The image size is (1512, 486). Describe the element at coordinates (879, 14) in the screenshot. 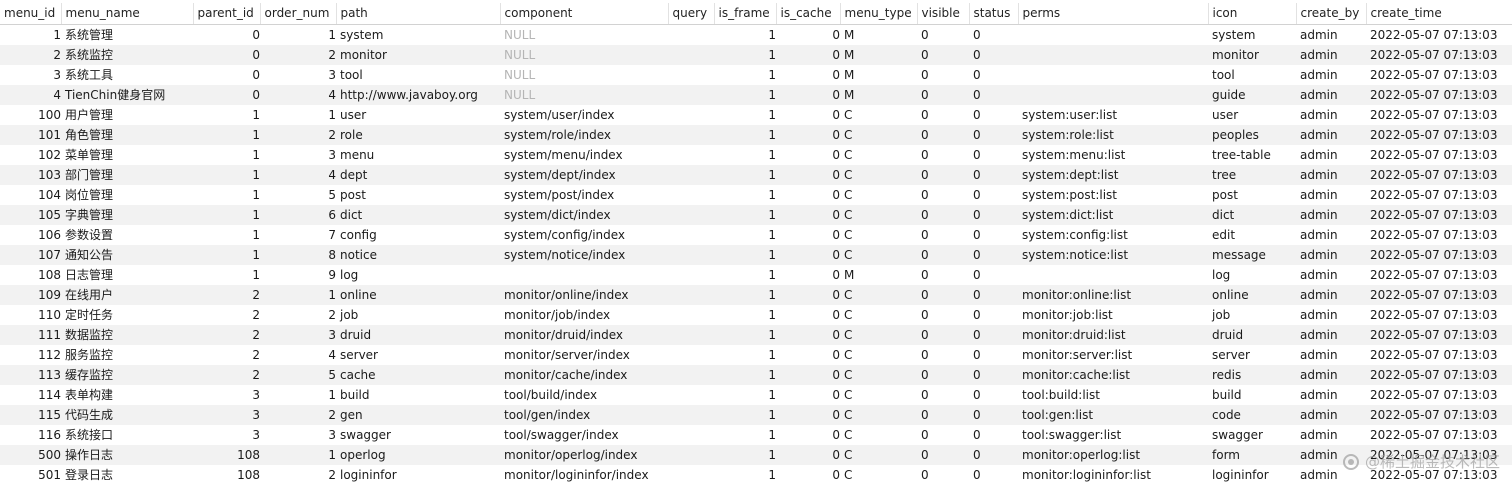

I see `column-header-menu_type: menu_type` at that location.